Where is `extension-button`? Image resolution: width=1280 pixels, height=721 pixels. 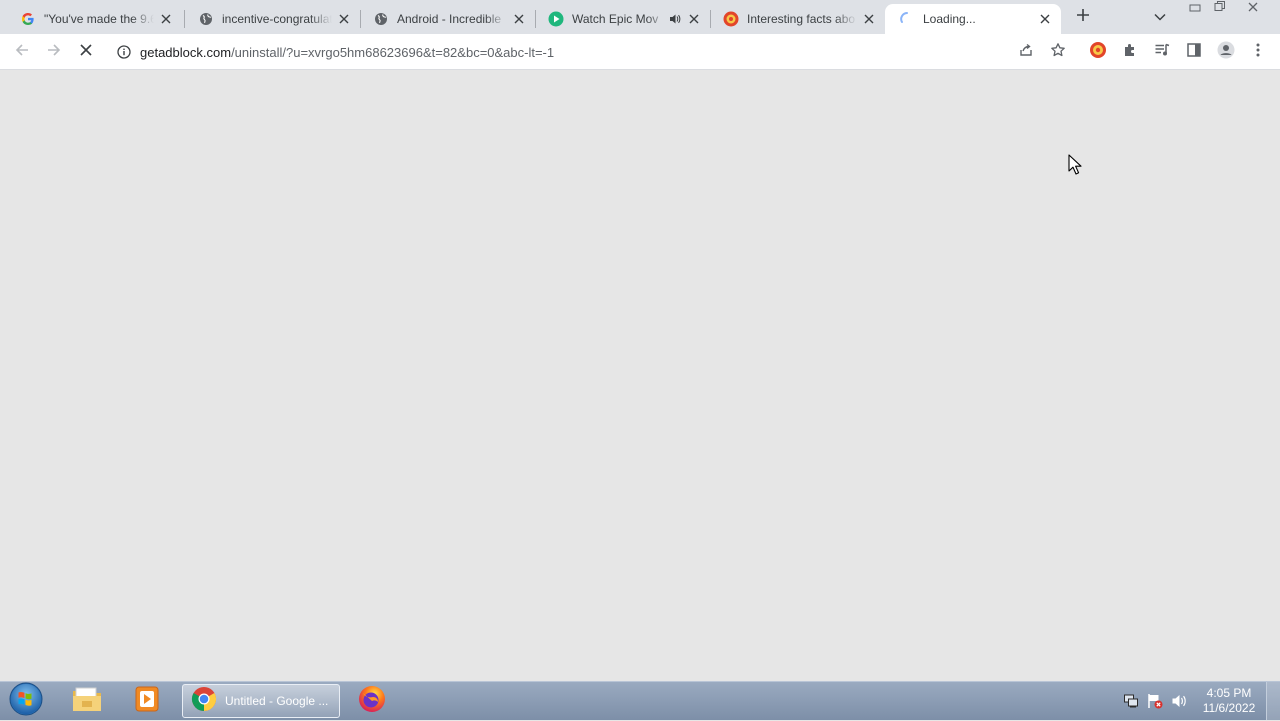 extension-button is located at coordinates (1098, 52).